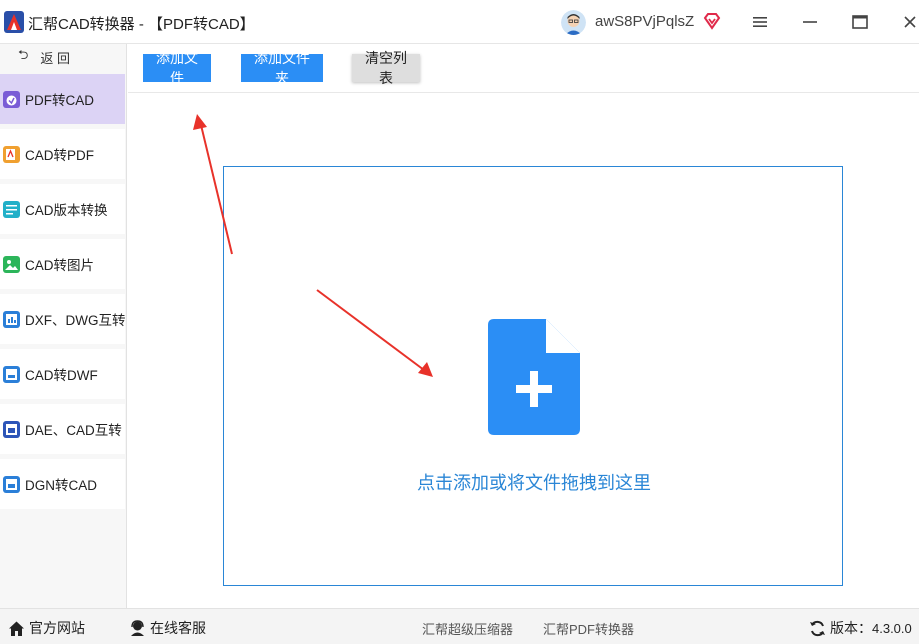 The image size is (919, 644). I want to click on drop-hint-text: 点击添加或将文件拖拽到这里, so click(534, 483).